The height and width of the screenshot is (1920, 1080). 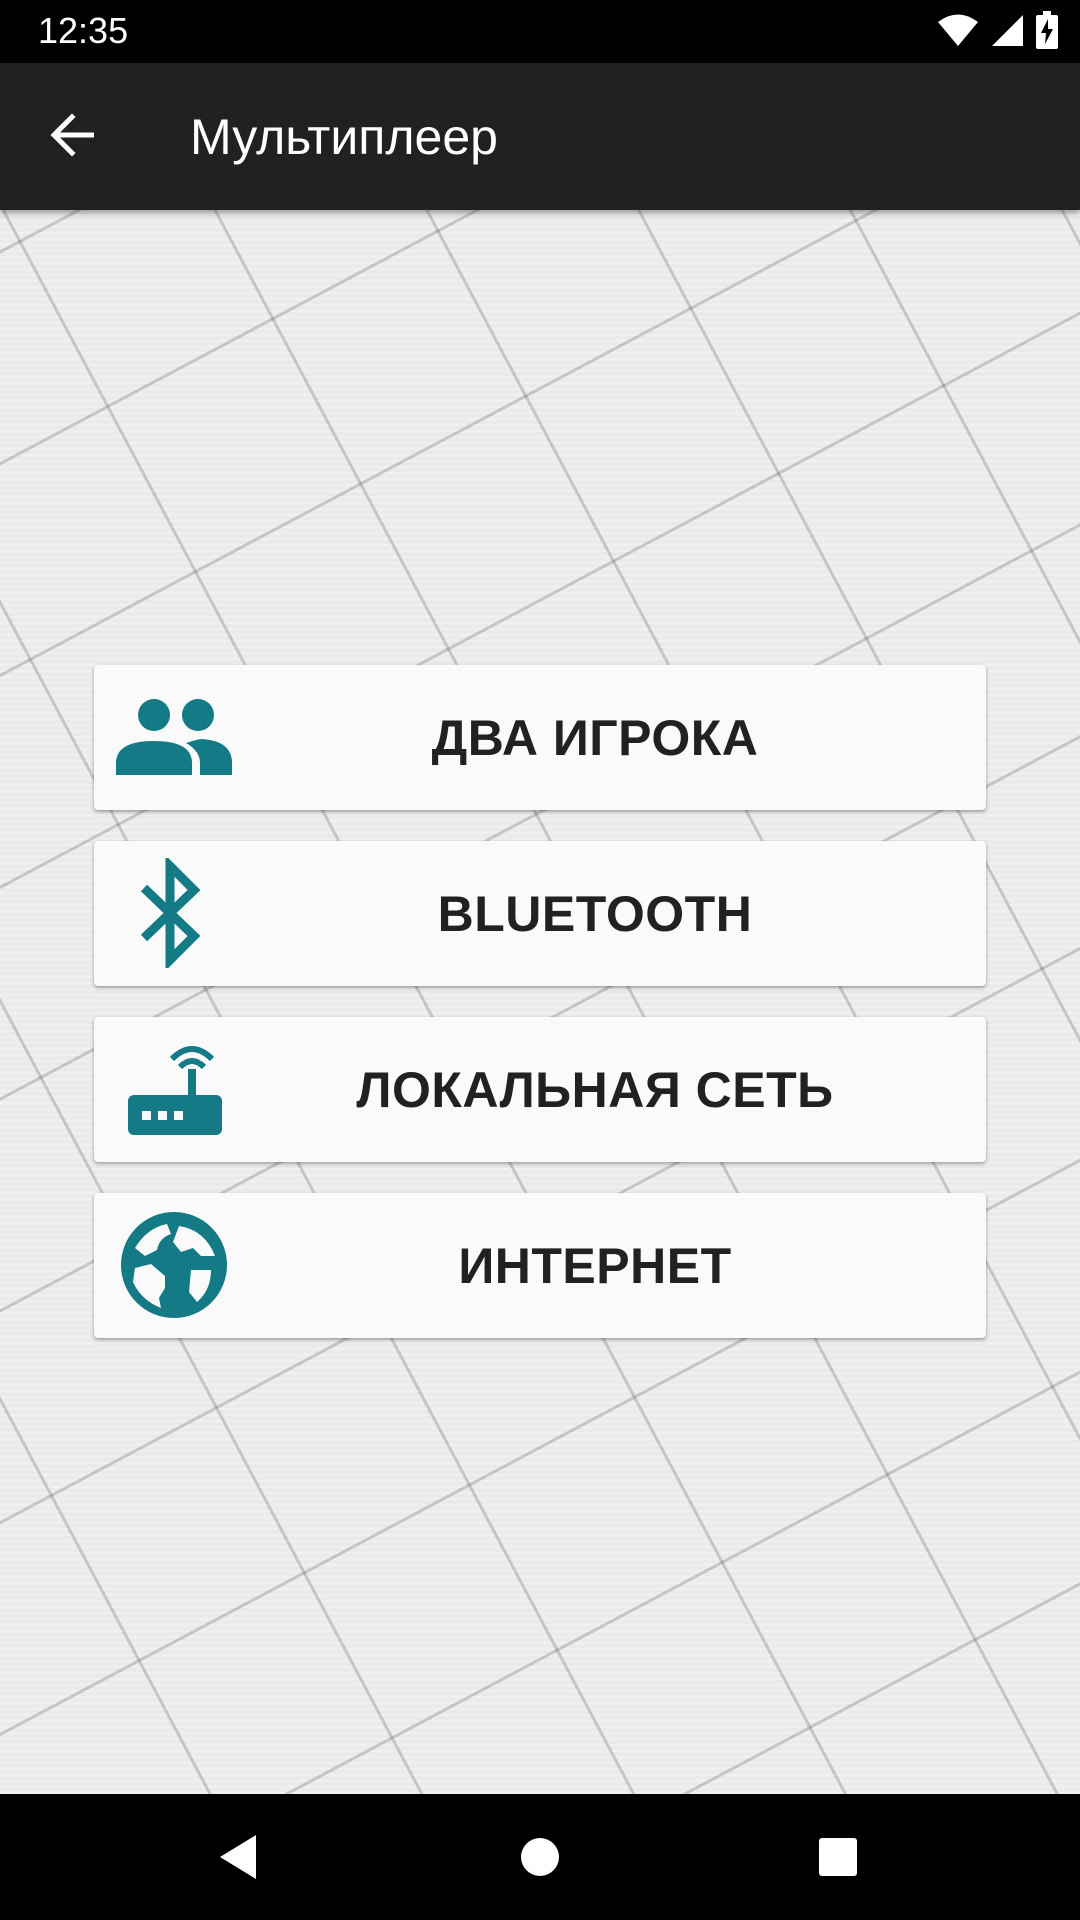 I want to click on internet-button: ИНТЕРНЕТ, so click(x=540, y=1265).